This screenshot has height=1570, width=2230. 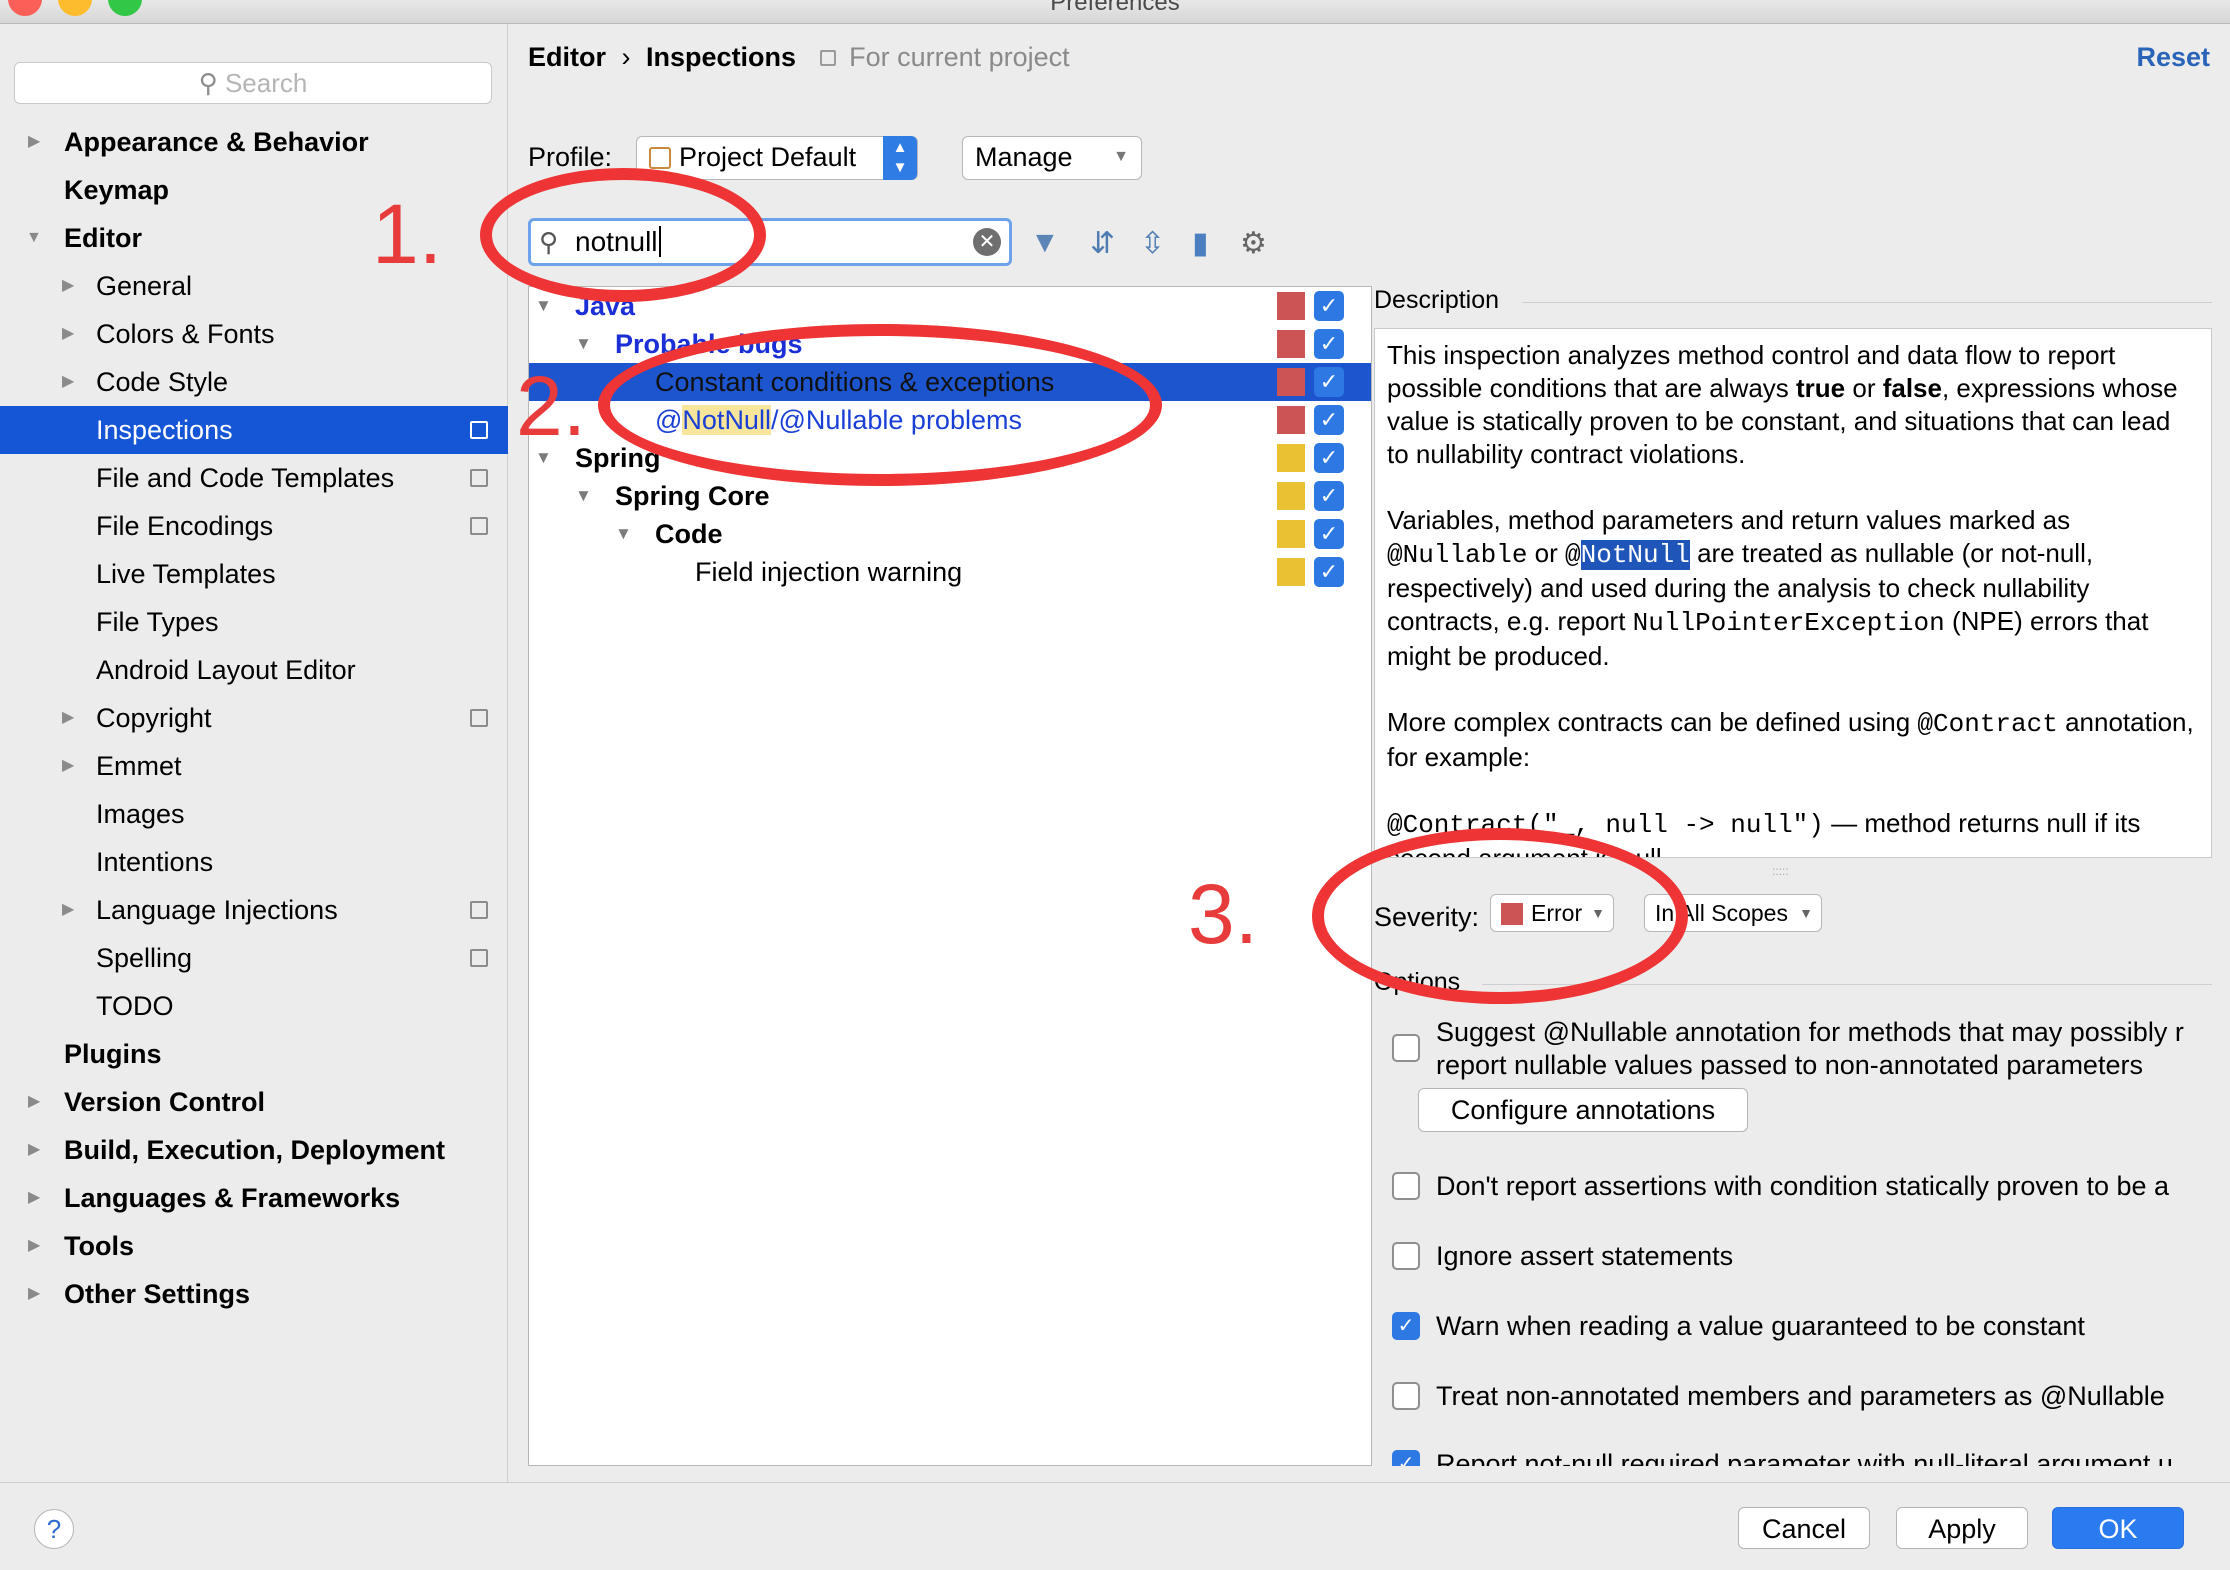 I want to click on breadcrumb-editor: Editor, so click(x=567, y=57).